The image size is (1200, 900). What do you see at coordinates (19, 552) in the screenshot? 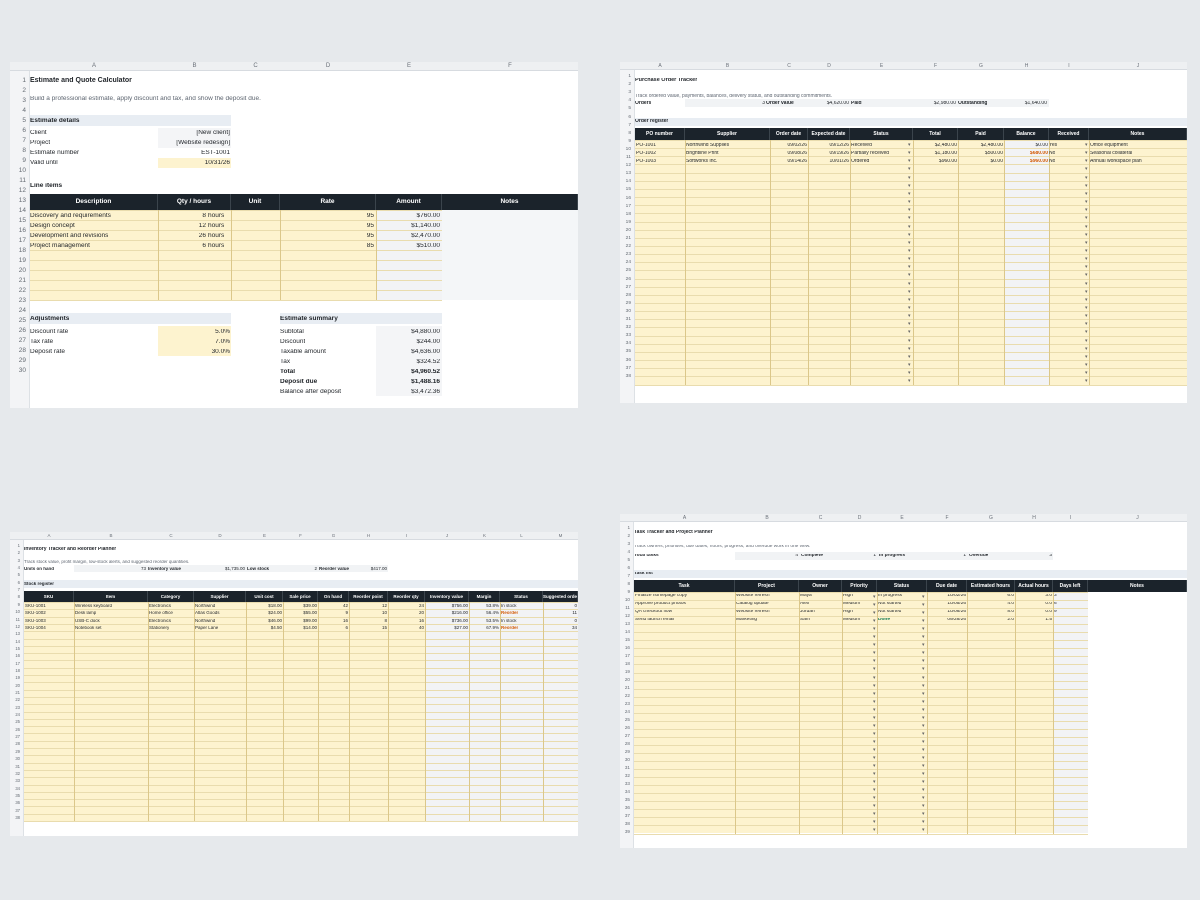
I see `row-number: 2` at bounding box center [19, 552].